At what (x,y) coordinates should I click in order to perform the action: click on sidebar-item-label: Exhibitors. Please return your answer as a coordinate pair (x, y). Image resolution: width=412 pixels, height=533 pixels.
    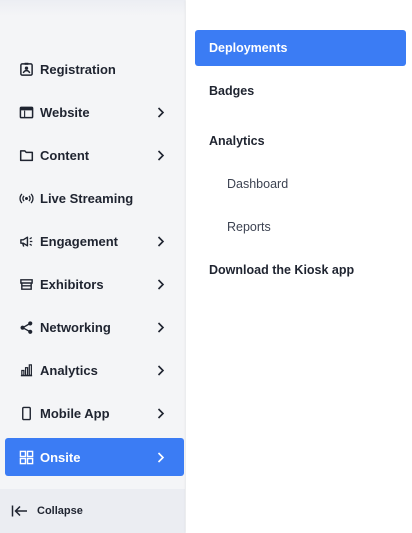
    Looking at the image, I should click on (72, 284).